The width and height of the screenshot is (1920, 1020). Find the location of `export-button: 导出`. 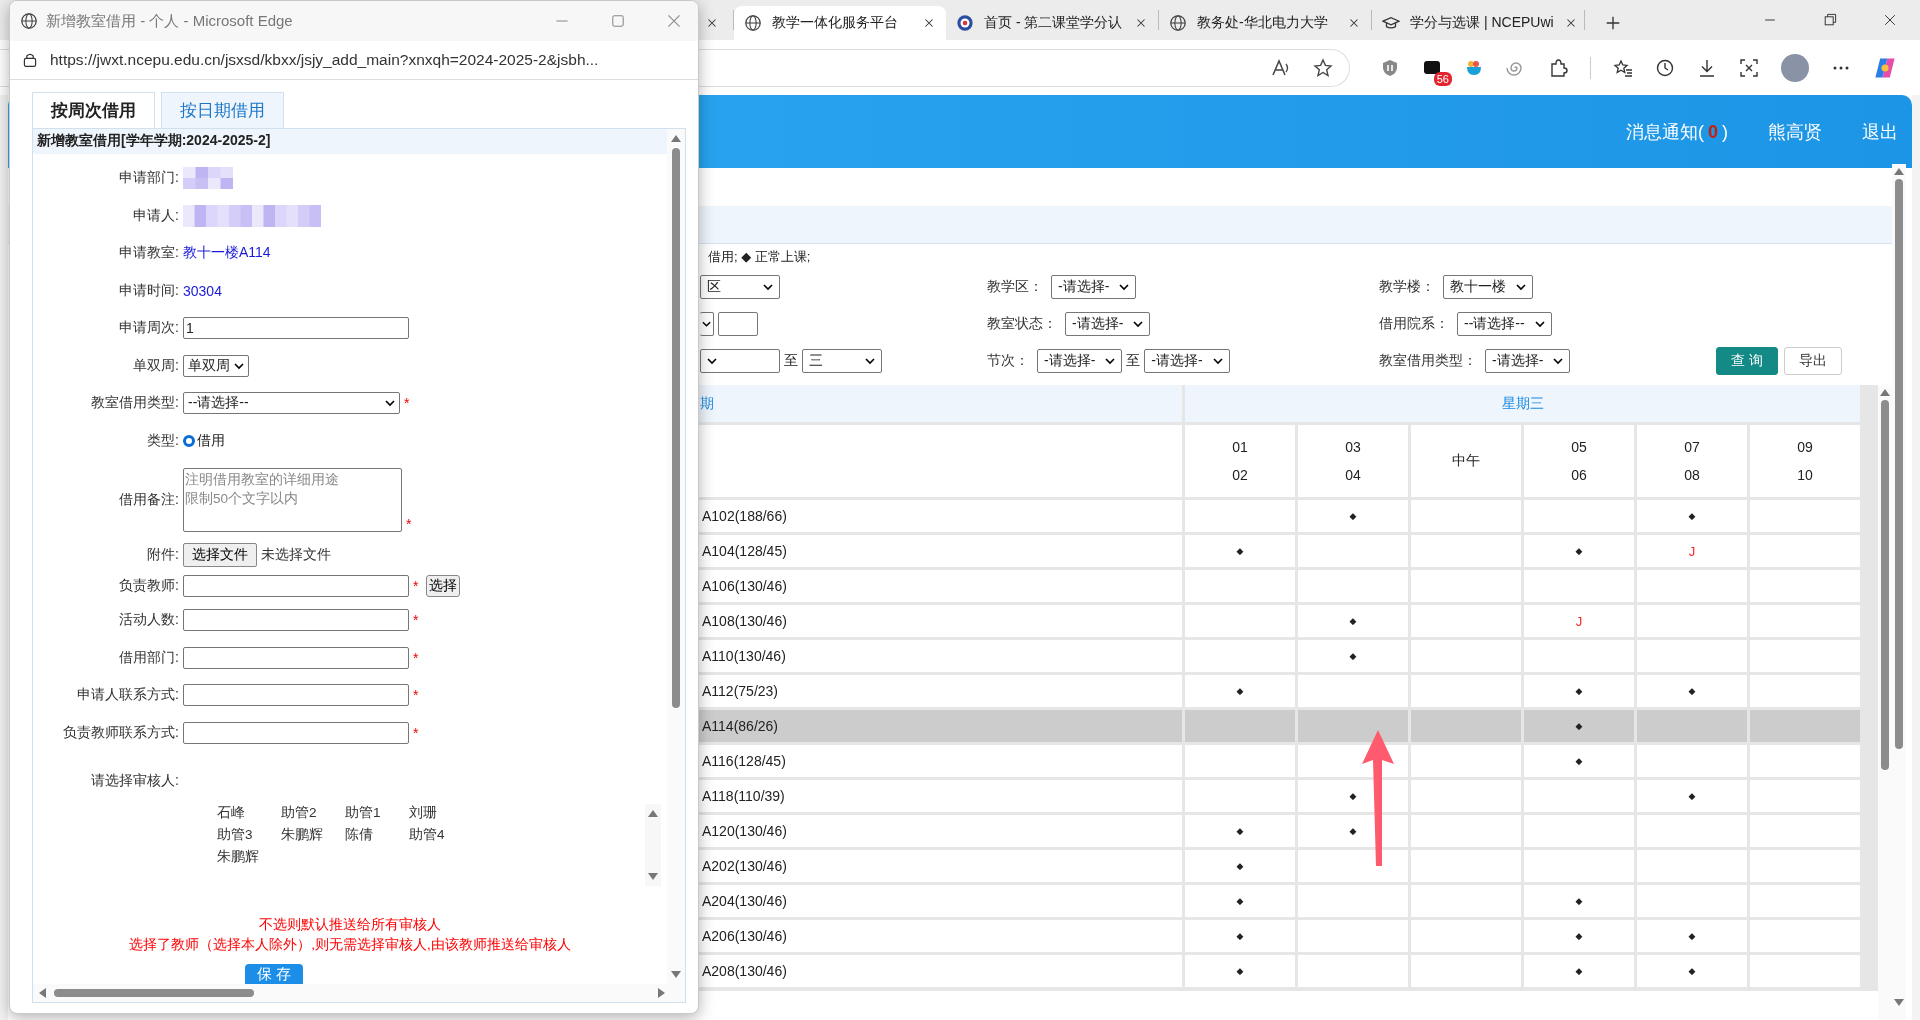

export-button: 导出 is located at coordinates (1813, 360).